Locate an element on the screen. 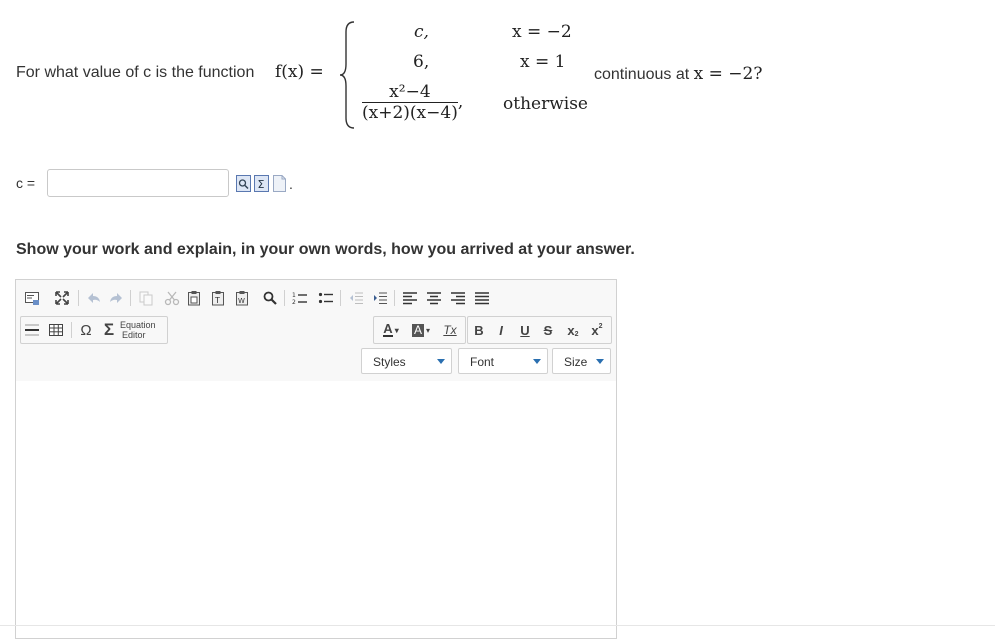  maximize-icon is located at coordinates (62, 298).